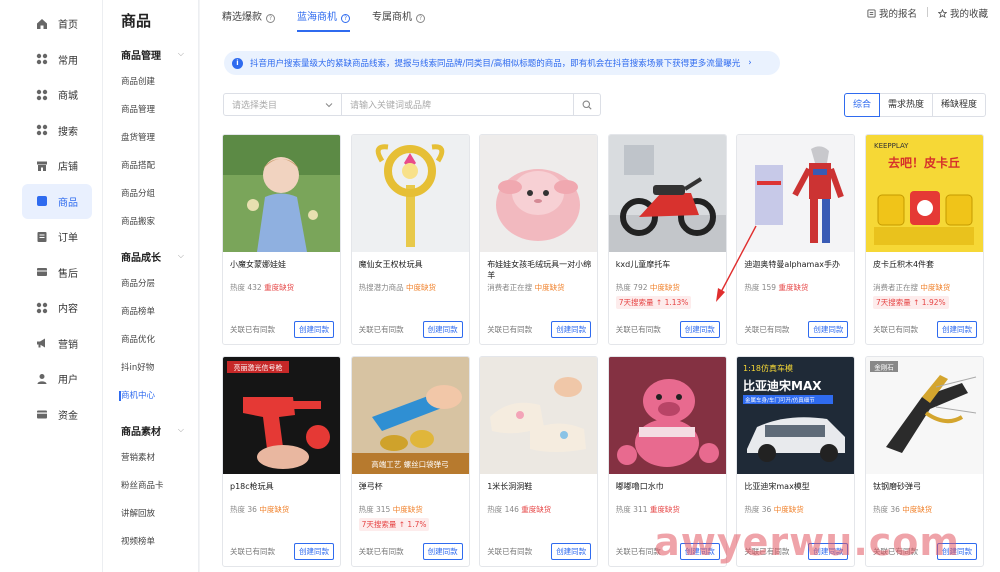 This screenshot has width=1000, height=572. What do you see at coordinates (150, 82) in the screenshot?
I see `subnav-item: 商品创建` at bounding box center [150, 82].